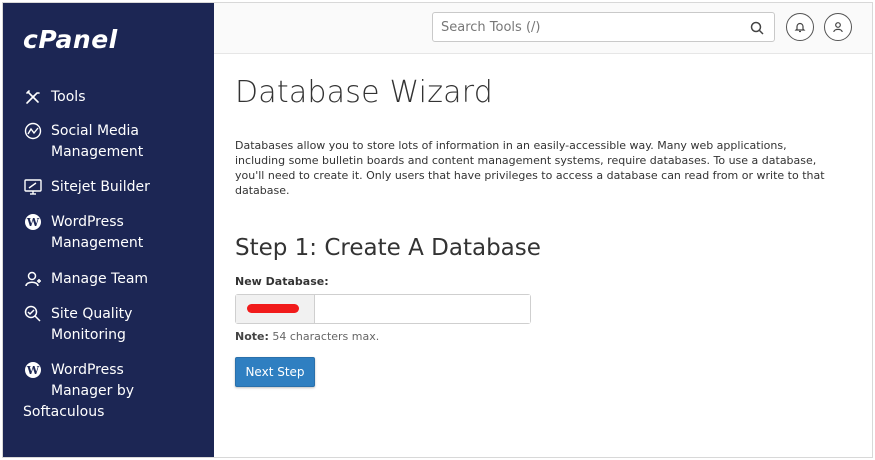 The height and width of the screenshot is (460, 875). Describe the element at coordinates (364, 92) in the screenshot. I see `page-title: Database Wizard` at that location.